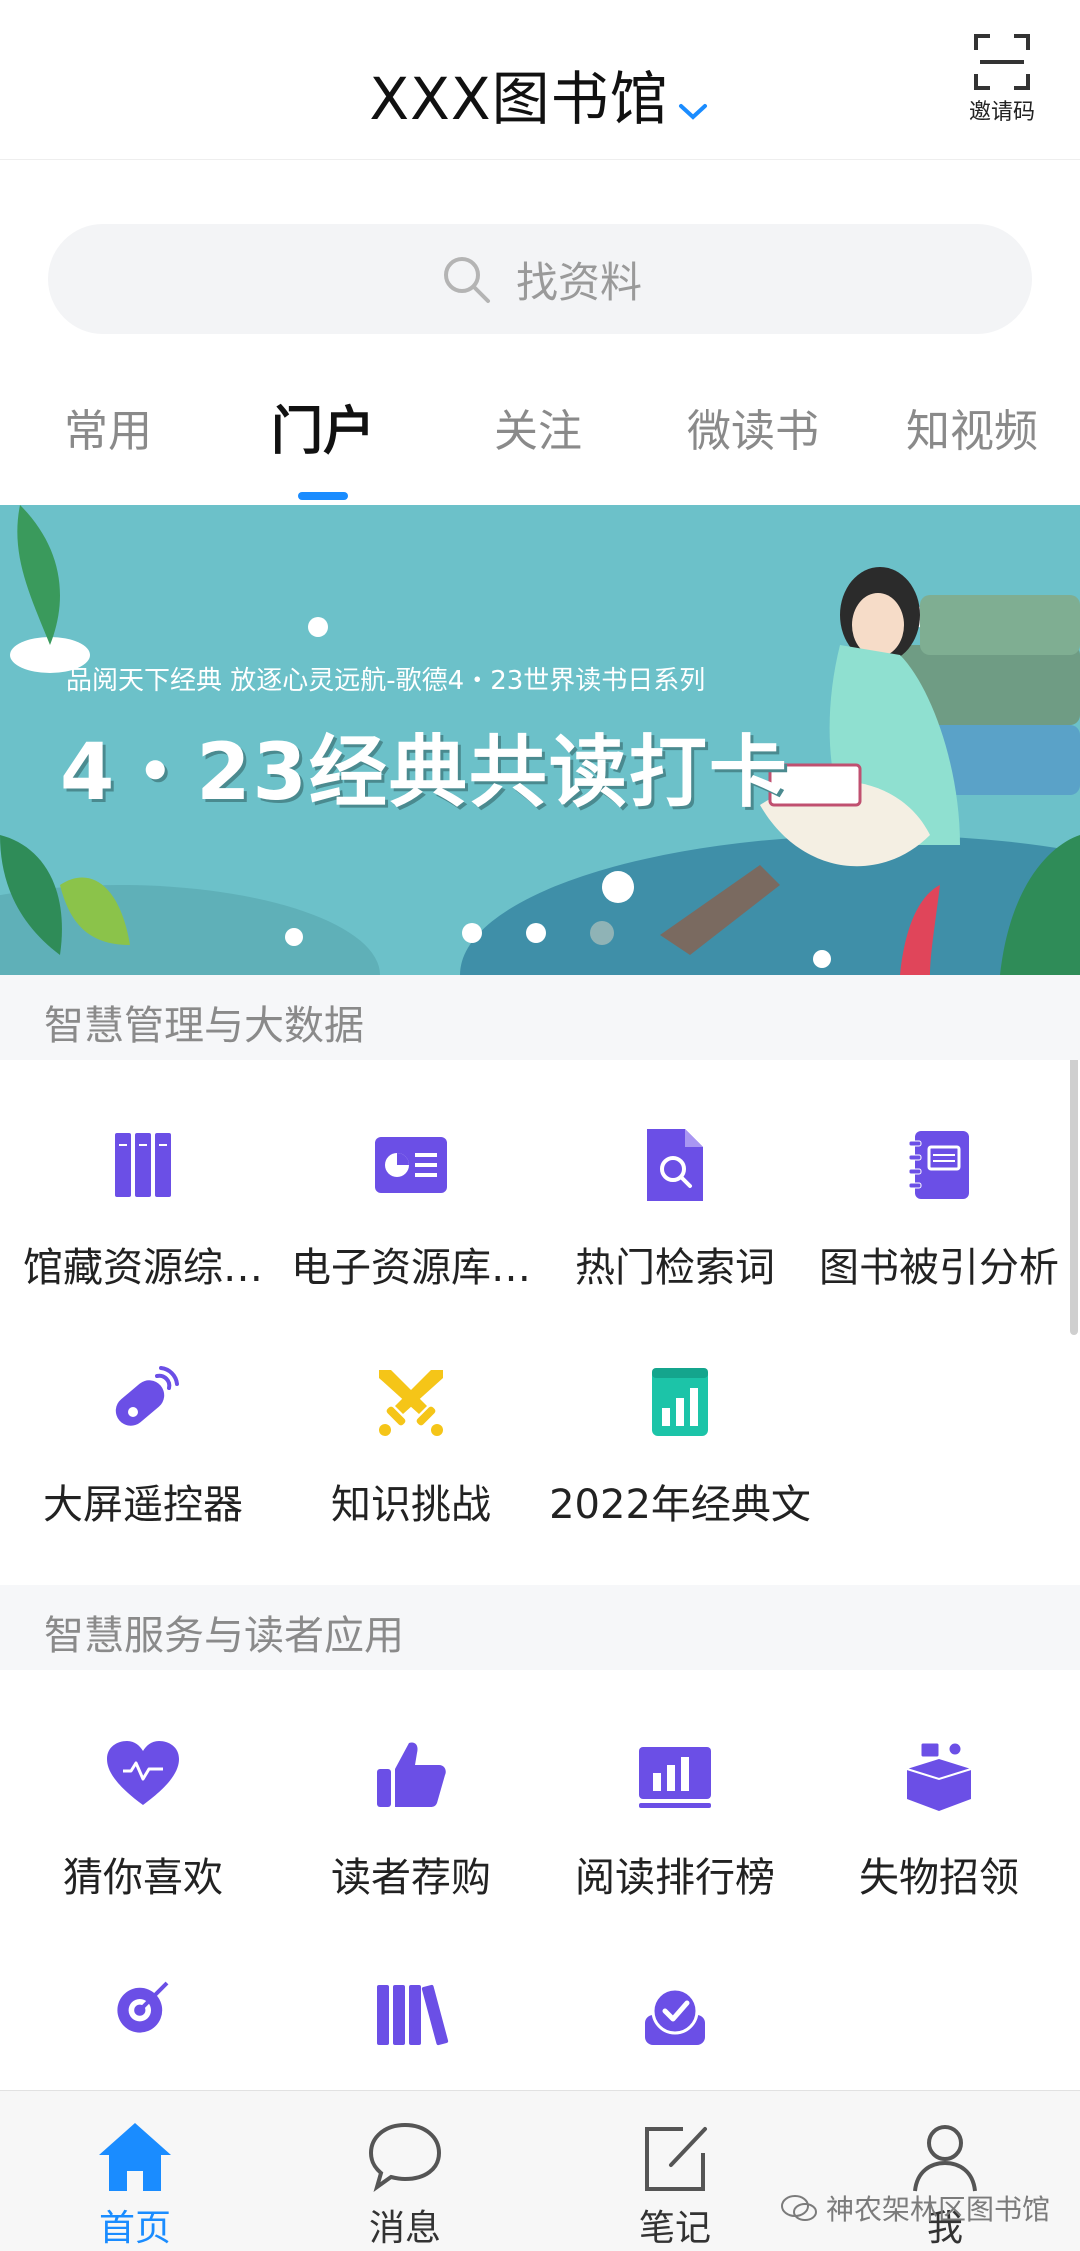  What do you see at coordinates (411, 1819) in the screenshot?
I see `app-reader-purchase-request: 读者荐购` at bounding box center [411, 1819].